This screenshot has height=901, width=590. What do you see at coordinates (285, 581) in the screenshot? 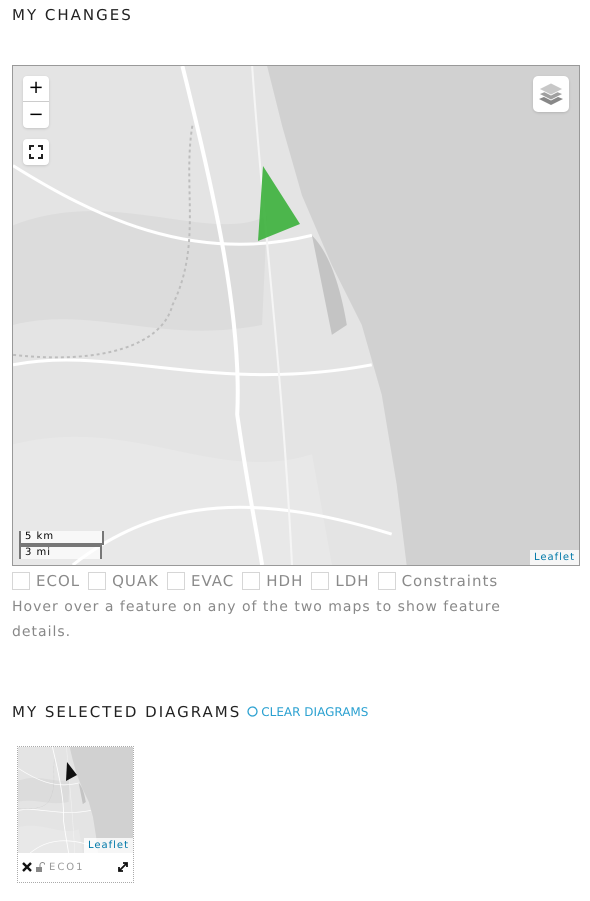
I see `layer-label: HDH` at bounding box center [285, 581].